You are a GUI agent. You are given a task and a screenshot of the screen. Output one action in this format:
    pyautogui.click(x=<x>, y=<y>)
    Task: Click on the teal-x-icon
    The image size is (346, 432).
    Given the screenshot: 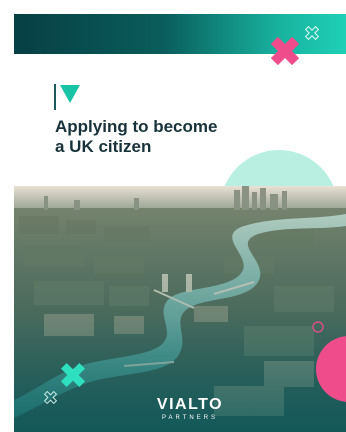 What is the action you would take?
    pyautogui.click(x=73, y=375)
    